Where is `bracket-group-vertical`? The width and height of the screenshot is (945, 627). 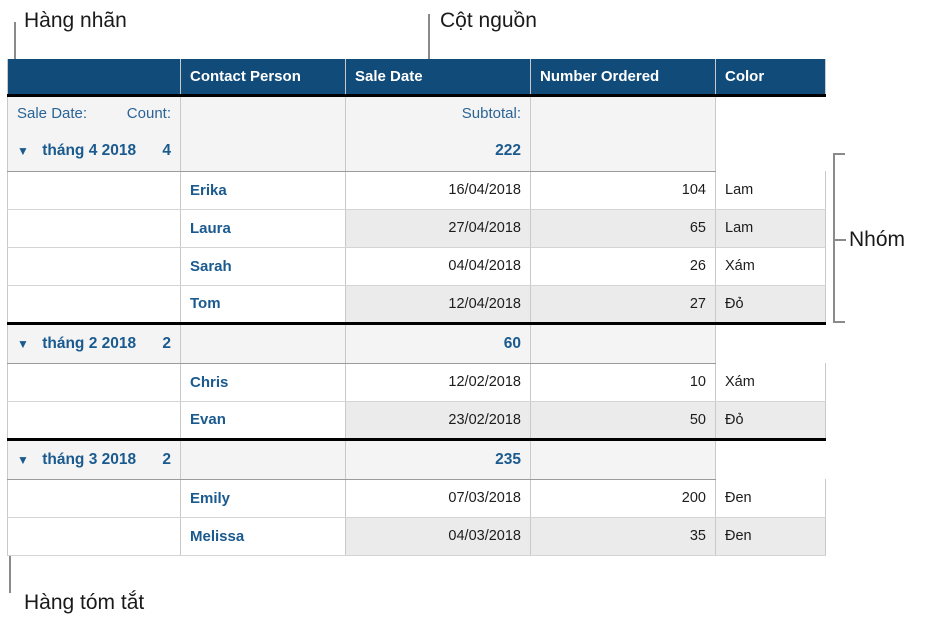
bracket-group-vertical is located at coordinates (834, 238).